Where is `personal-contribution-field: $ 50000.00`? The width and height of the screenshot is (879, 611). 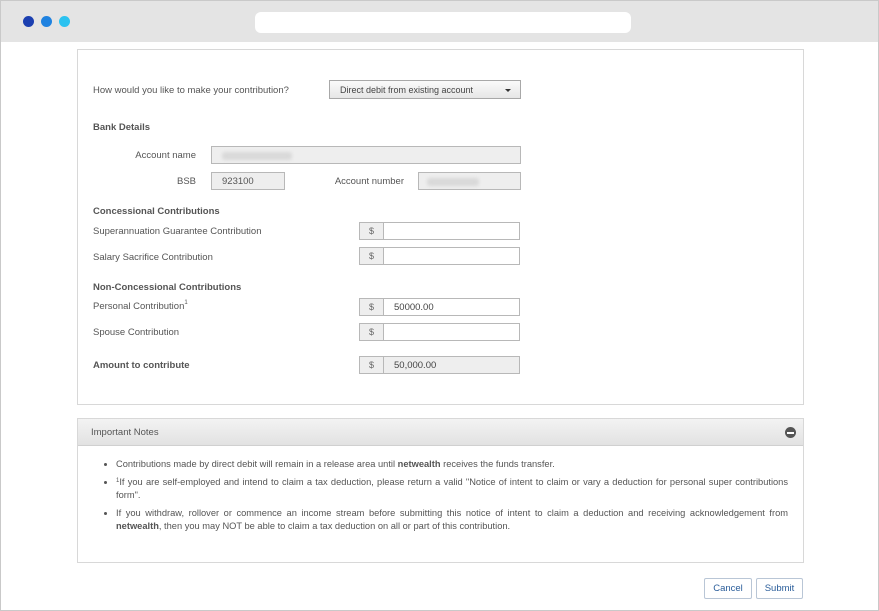
personal-contribution-field: $ 50000.00 is located at coordinates (440, 307).